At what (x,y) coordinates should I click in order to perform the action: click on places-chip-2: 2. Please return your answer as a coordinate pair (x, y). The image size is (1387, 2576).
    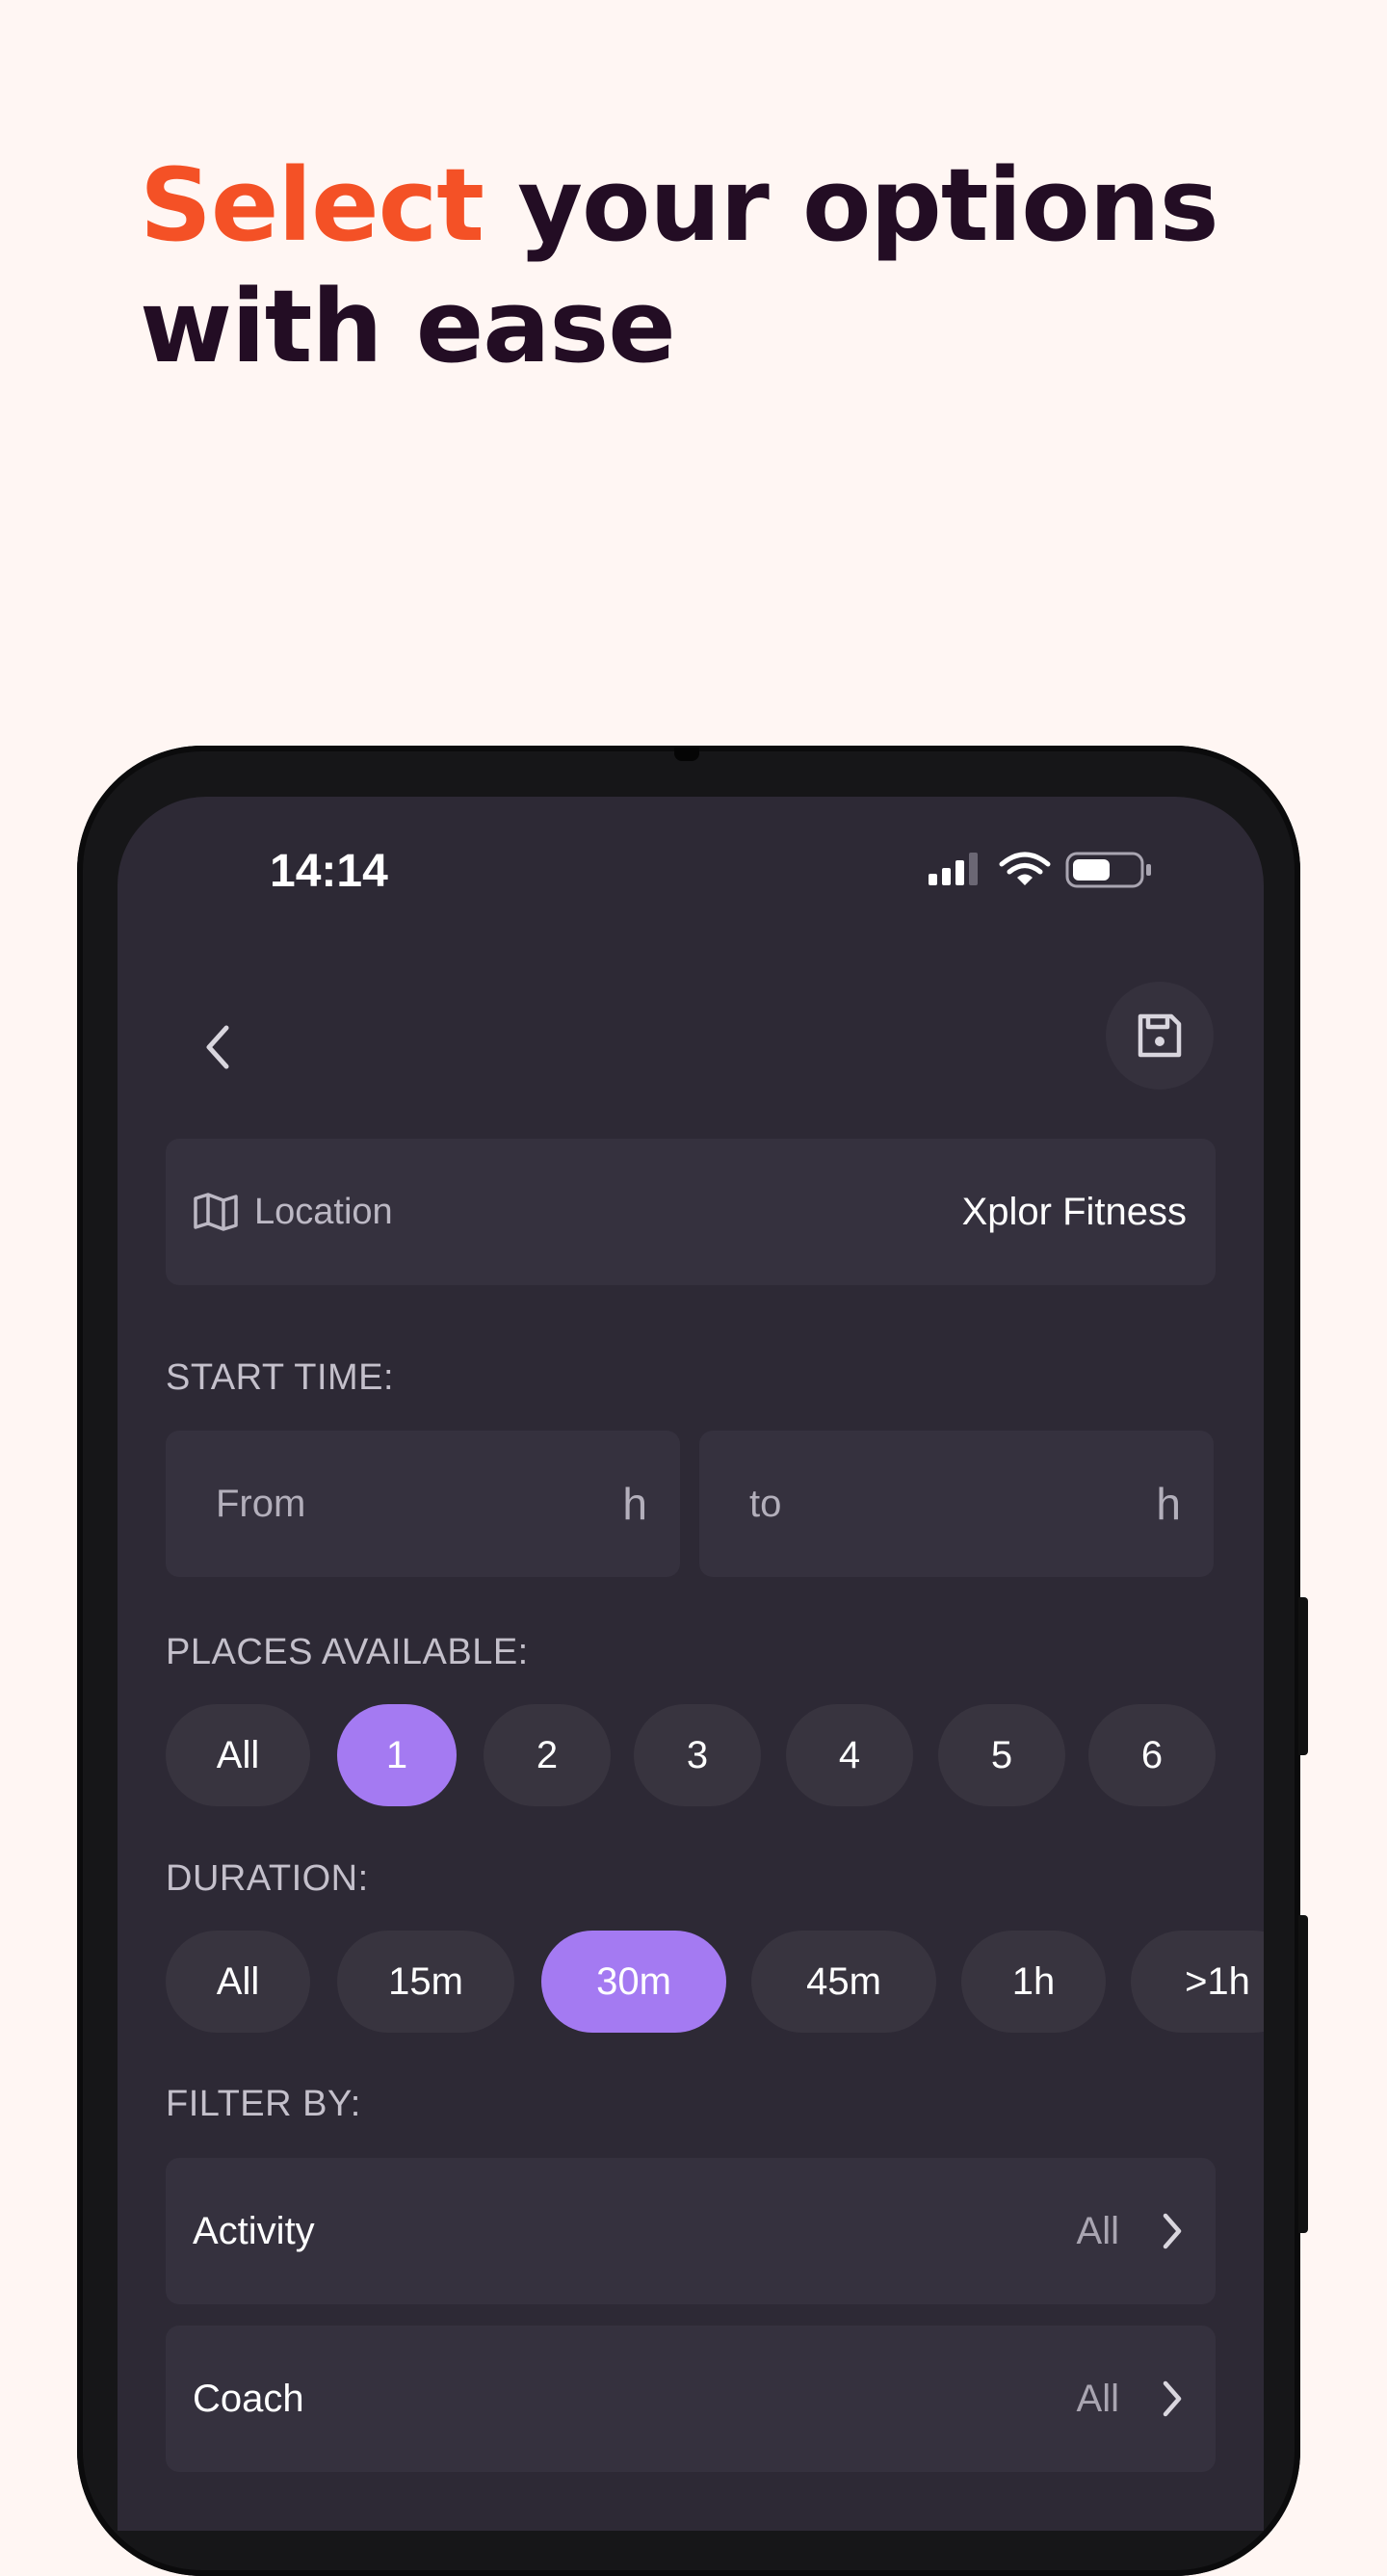
    Looking at the image, I should click on (547, 1755).